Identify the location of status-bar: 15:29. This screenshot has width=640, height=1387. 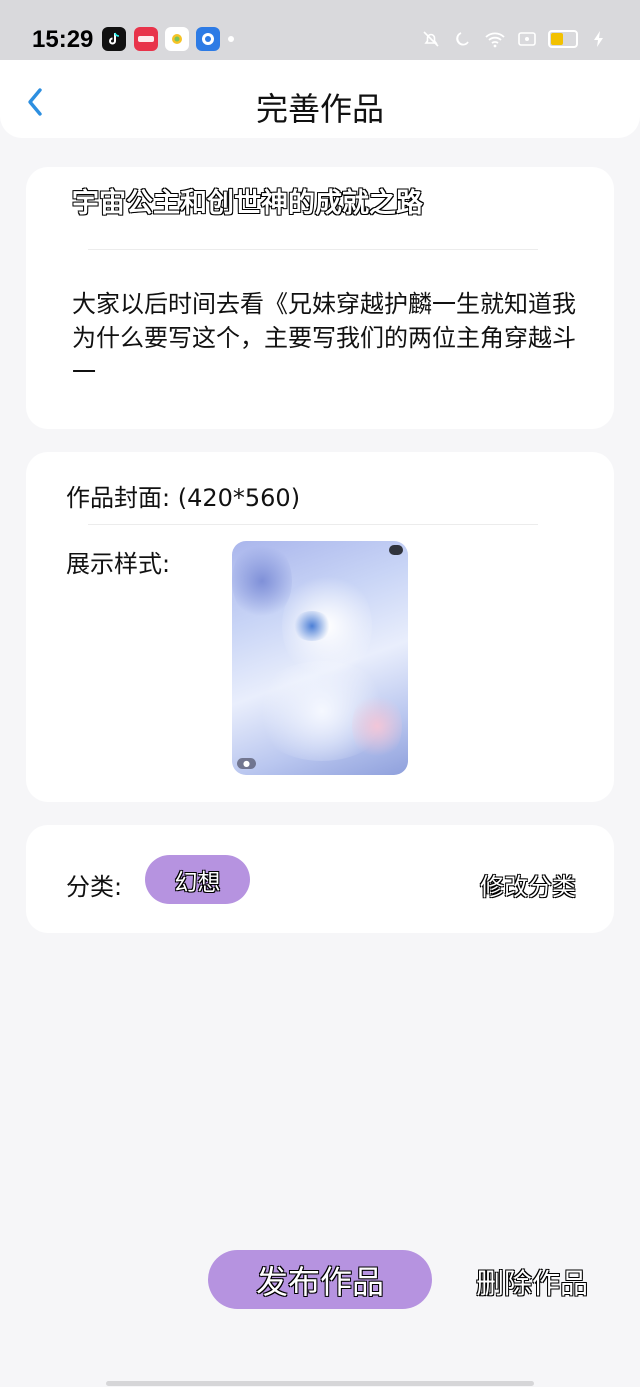
(320, 30).